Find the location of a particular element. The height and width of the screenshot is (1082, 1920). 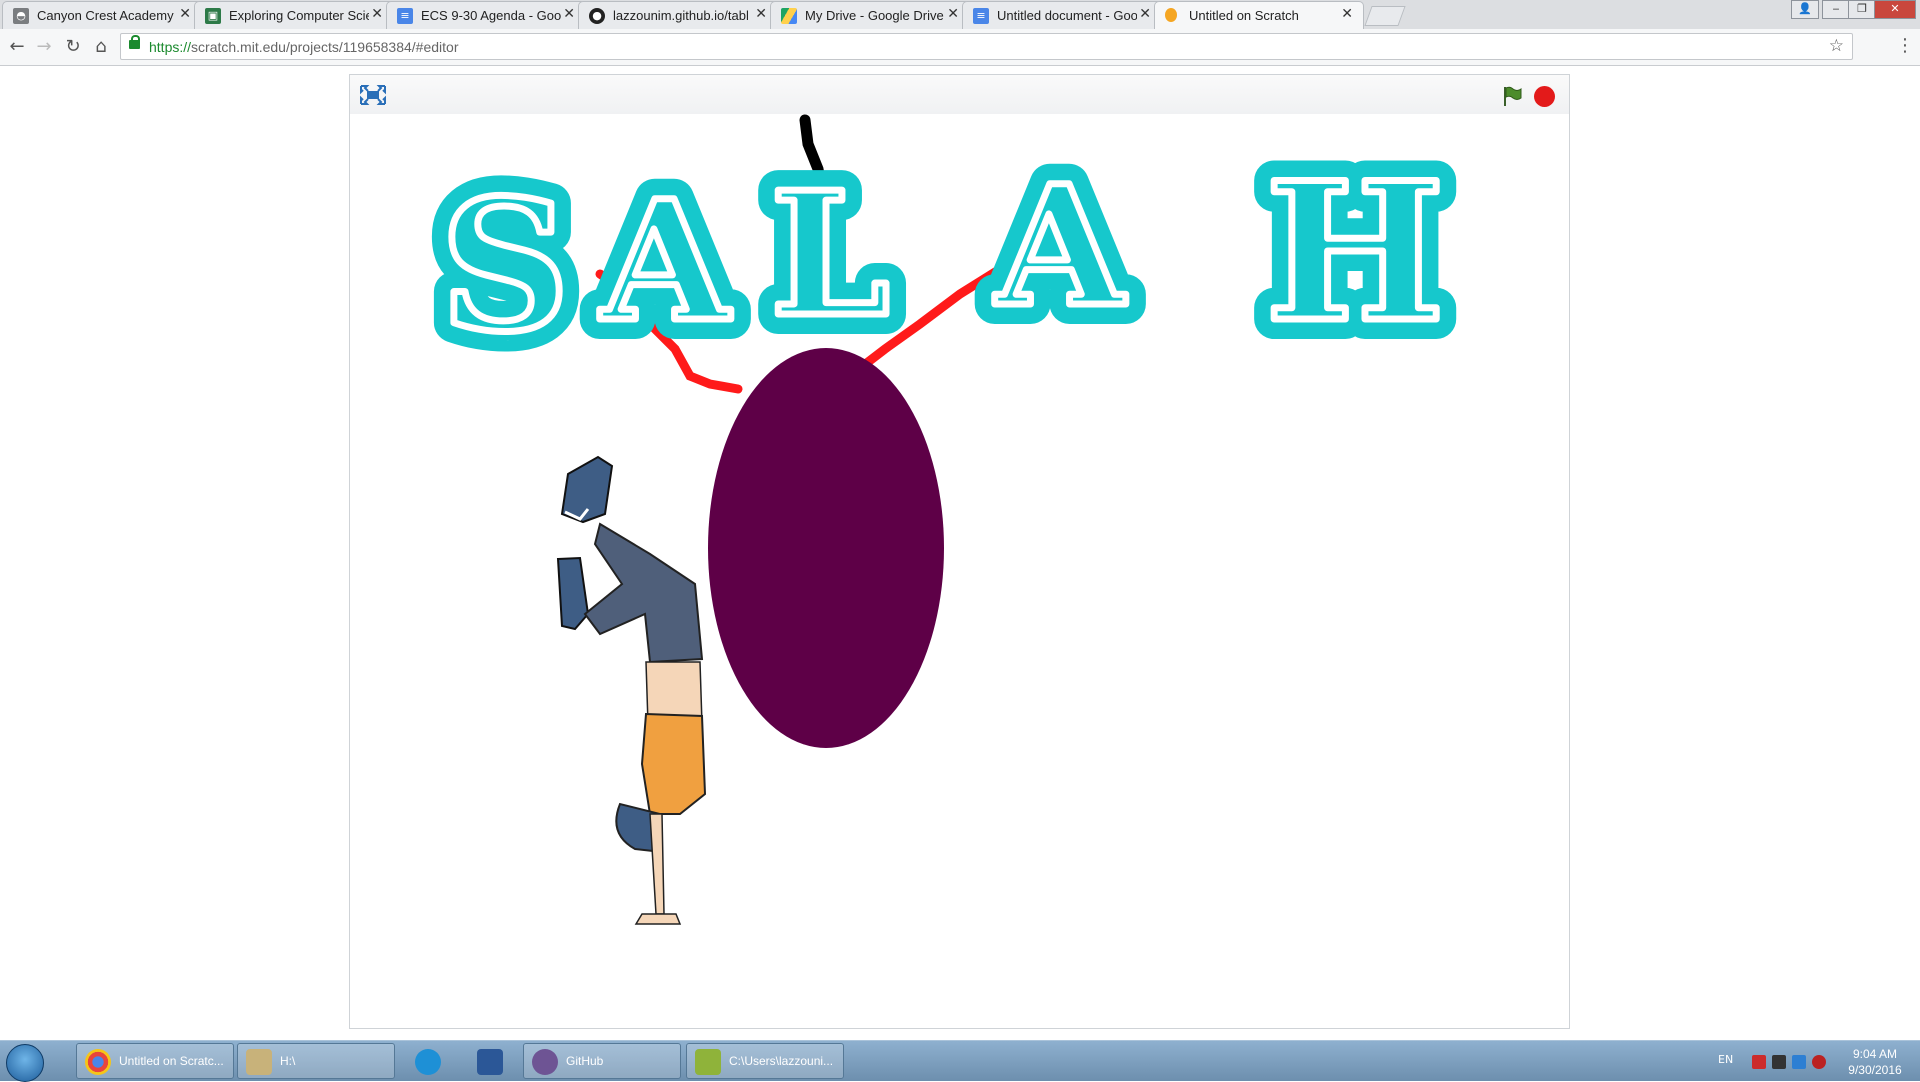

taskbar-item-explorer: H:\ is located at coordinates (316, 1061).